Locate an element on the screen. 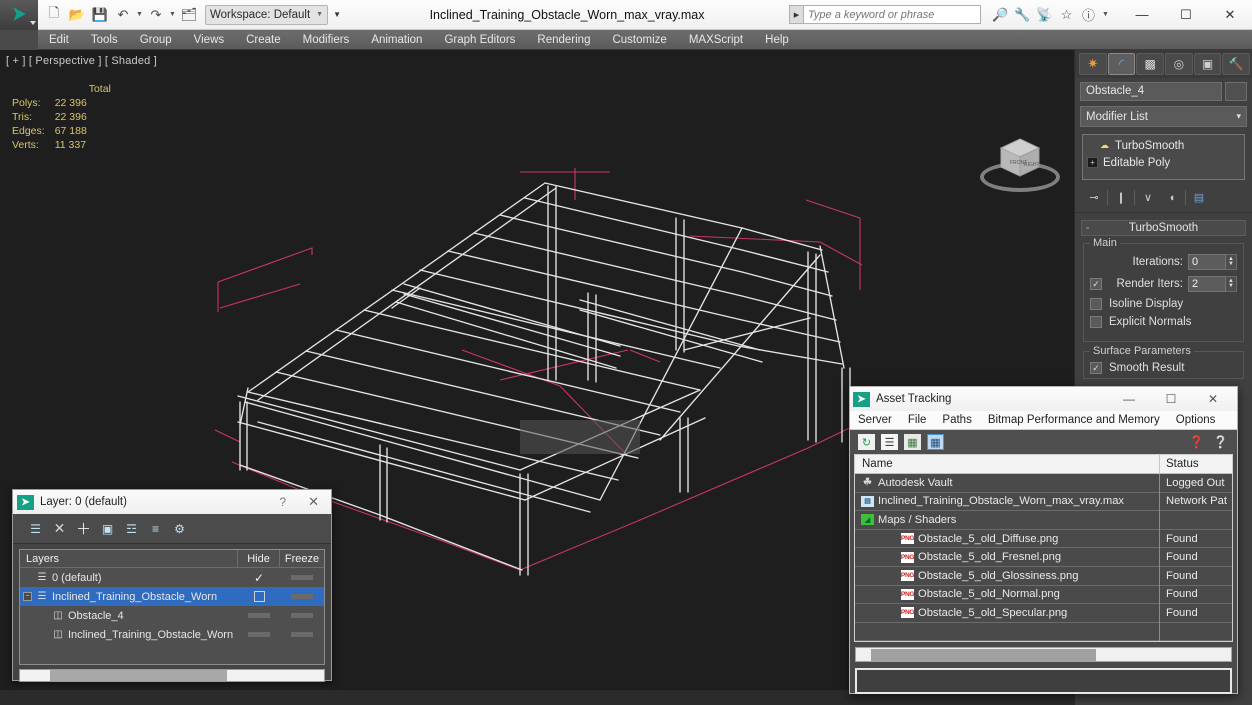 The height and width of the screenshot is (705, 1252). object-color-swatch is located at coordinates (1236, 91).